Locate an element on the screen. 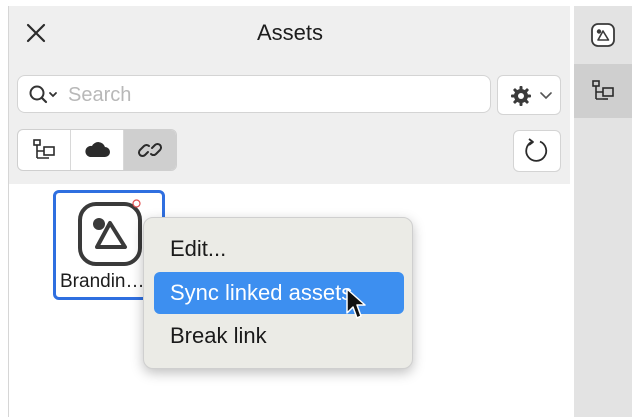  asset-filter-segmented-control is located at coordinates (97, 150).